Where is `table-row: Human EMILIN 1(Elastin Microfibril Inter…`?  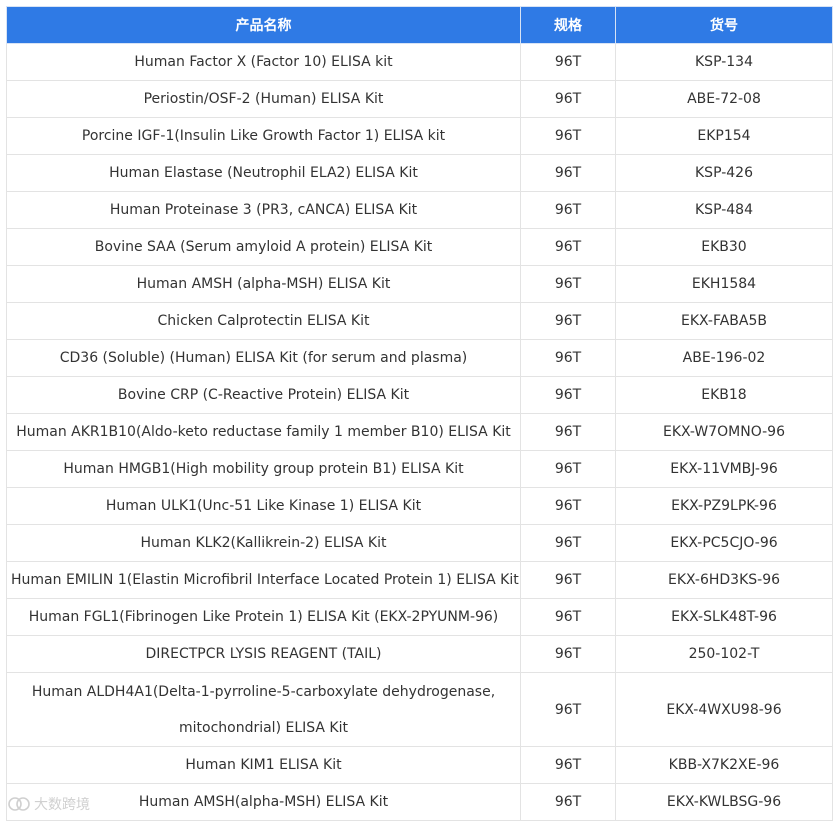
table-row: Human EMILIN 1(Elastin Microfibril Inter… is located at coordinates (419, 580).